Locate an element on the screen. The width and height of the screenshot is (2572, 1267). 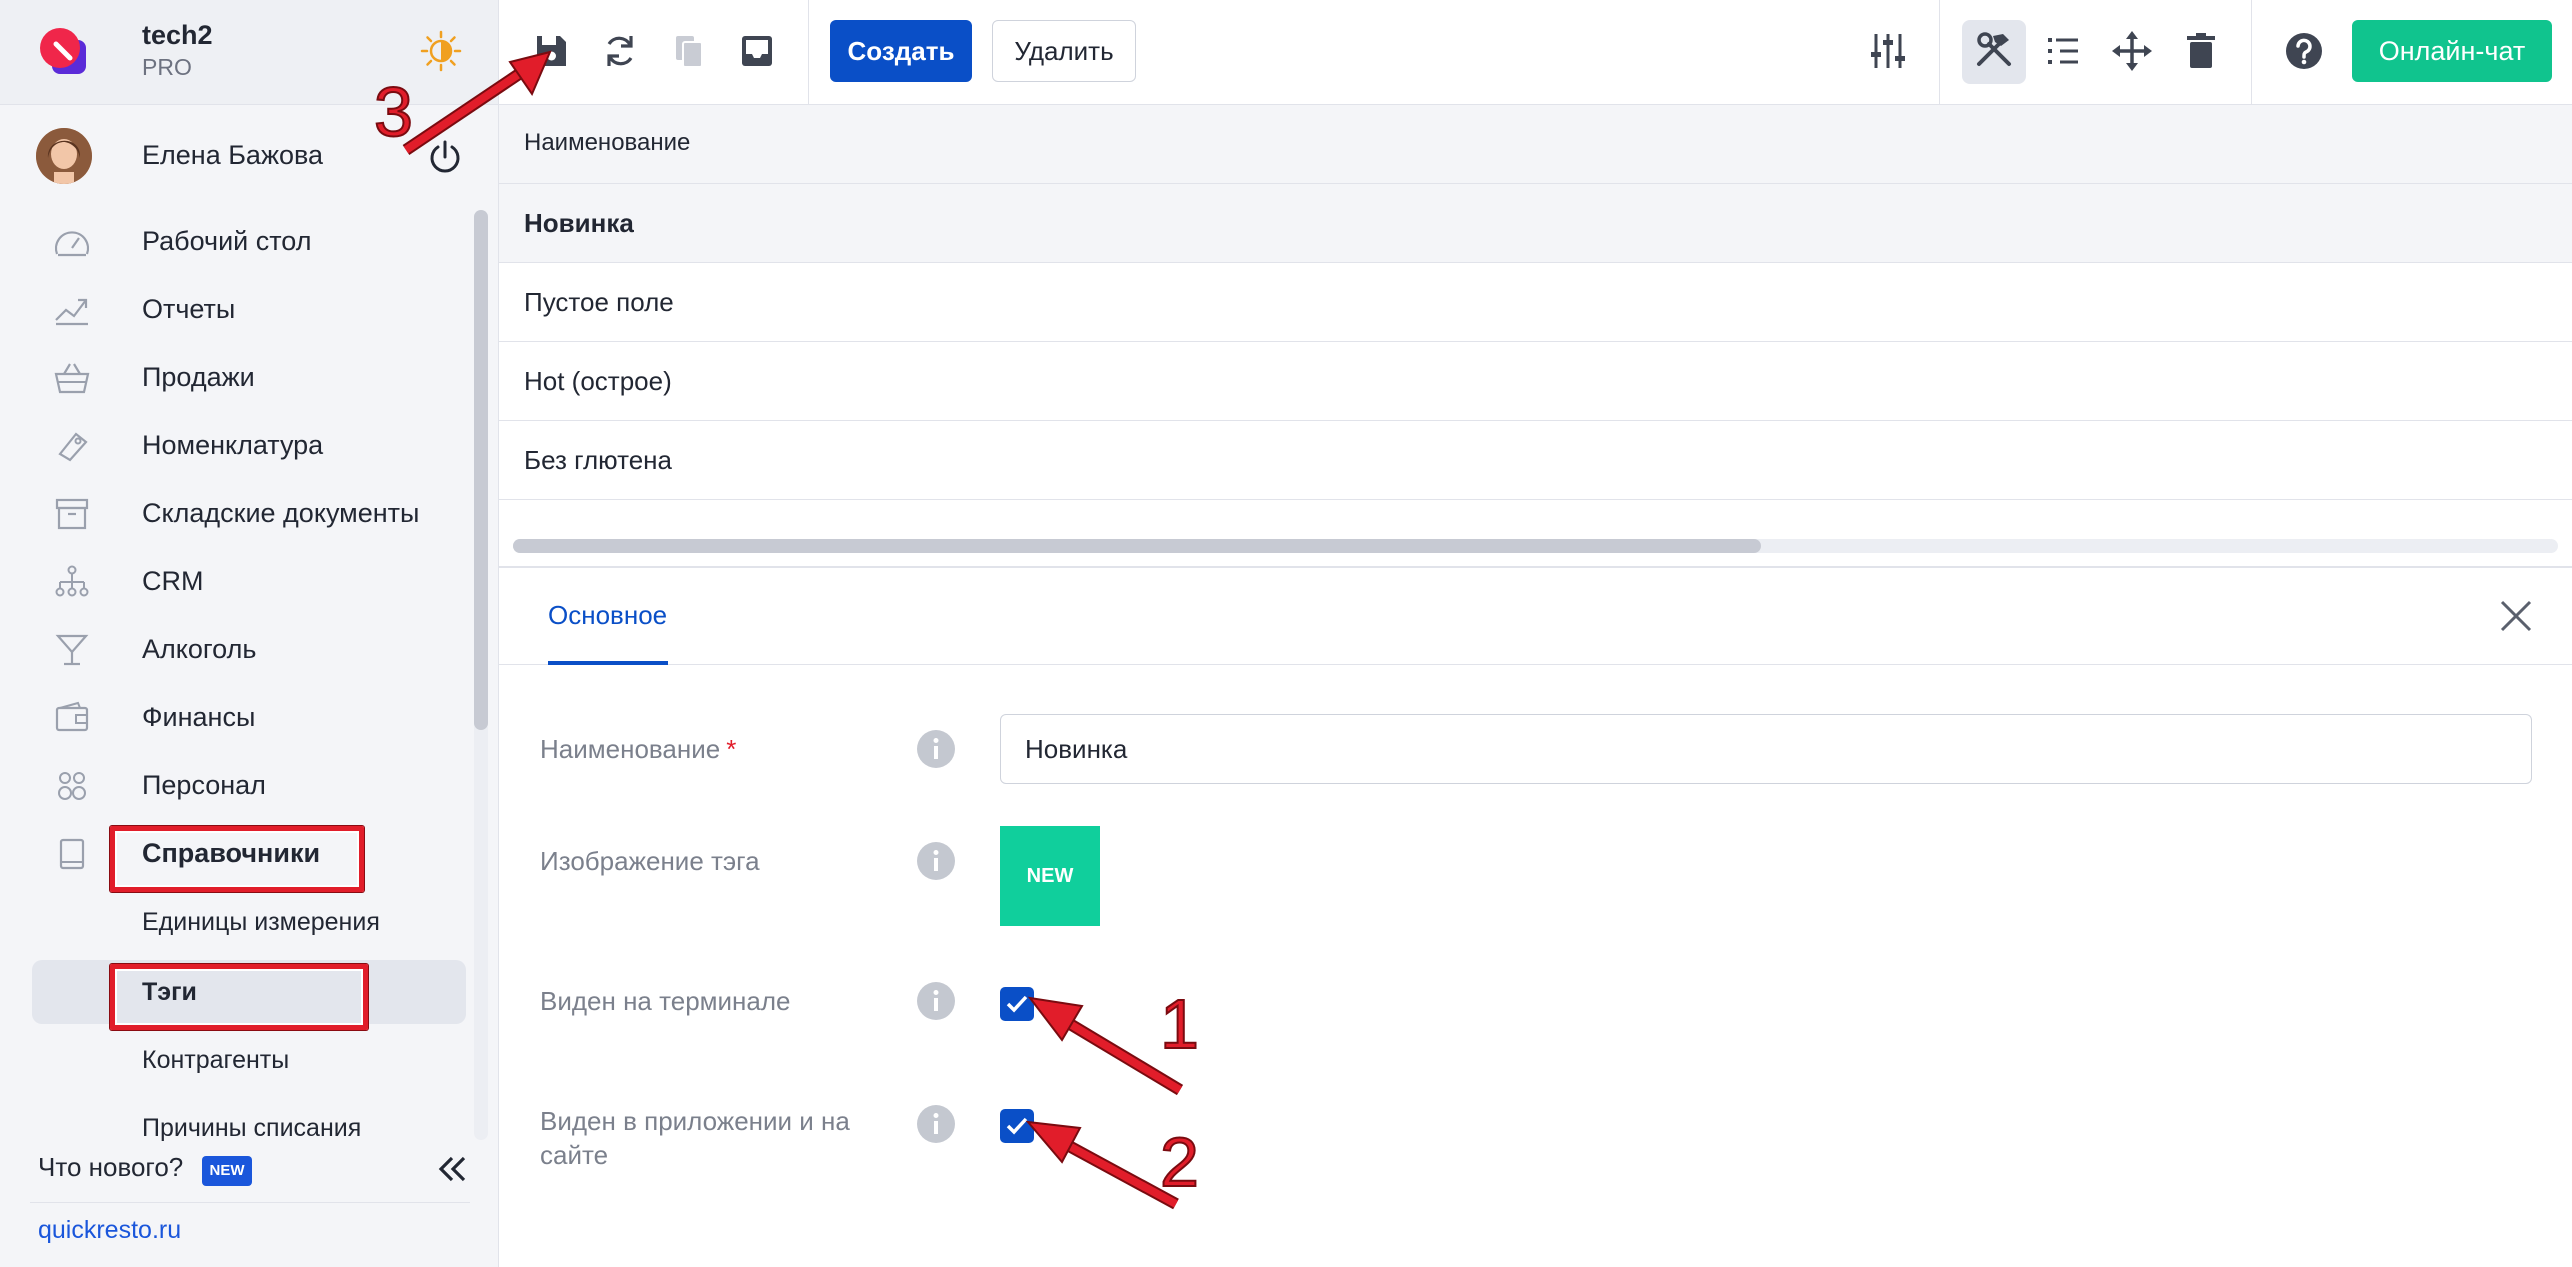
company-name: tech2 is located at coordinates (177, 35).